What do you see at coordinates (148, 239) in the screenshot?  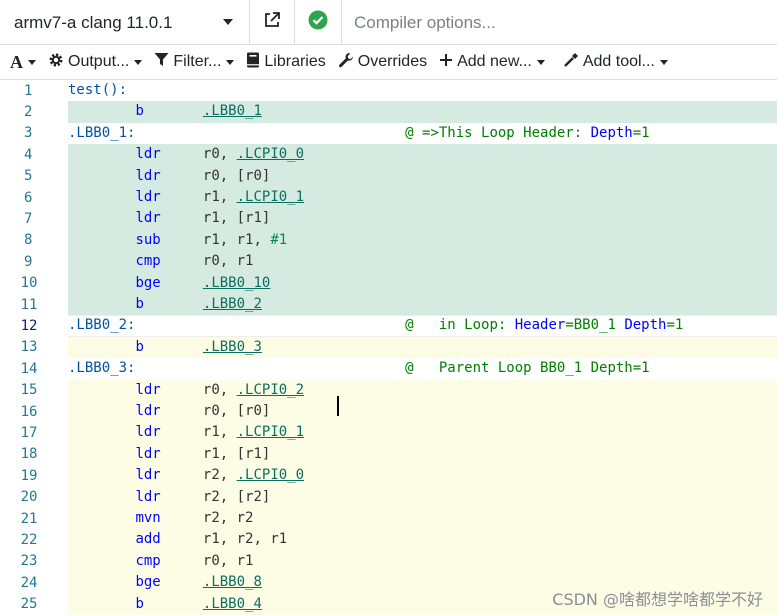 I see `mnemonic: sub` at bounding box center [148, 239].